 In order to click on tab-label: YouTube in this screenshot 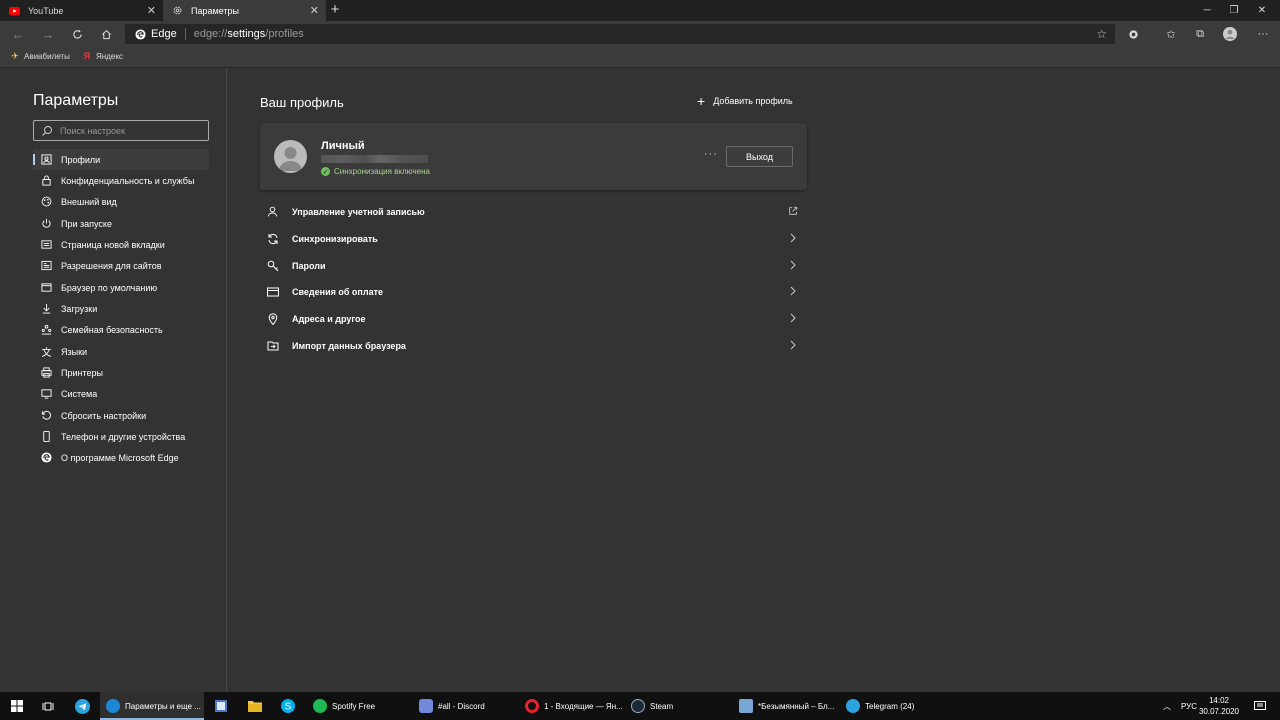, I will do `click(46, 10)`.